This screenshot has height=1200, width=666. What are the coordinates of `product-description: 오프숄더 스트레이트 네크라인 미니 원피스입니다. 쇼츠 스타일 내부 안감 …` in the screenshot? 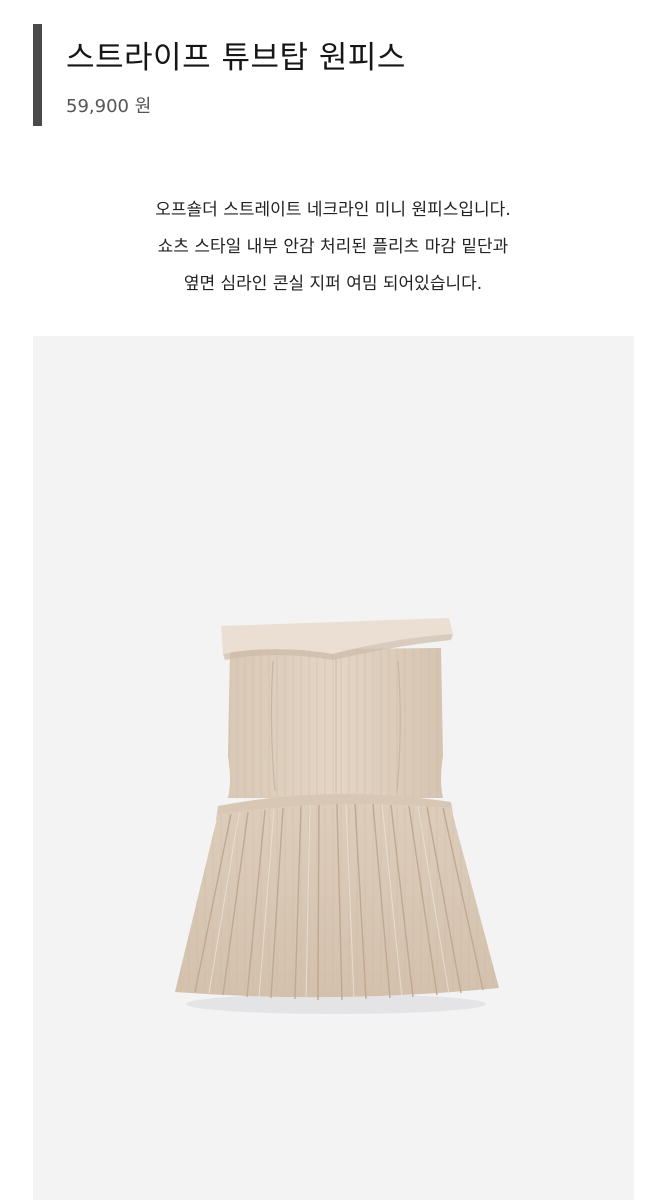 It's located at (333, 247).